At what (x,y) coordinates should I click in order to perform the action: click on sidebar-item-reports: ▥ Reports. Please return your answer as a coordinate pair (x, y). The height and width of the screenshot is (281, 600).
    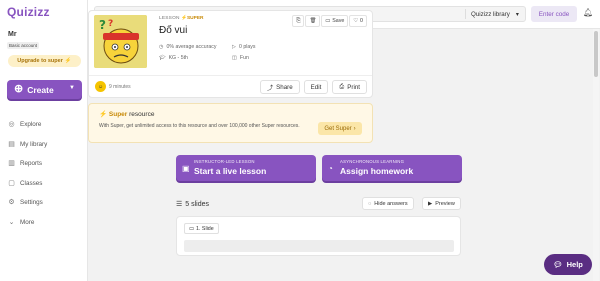
    Looking at the image, I should click on (44, 164).